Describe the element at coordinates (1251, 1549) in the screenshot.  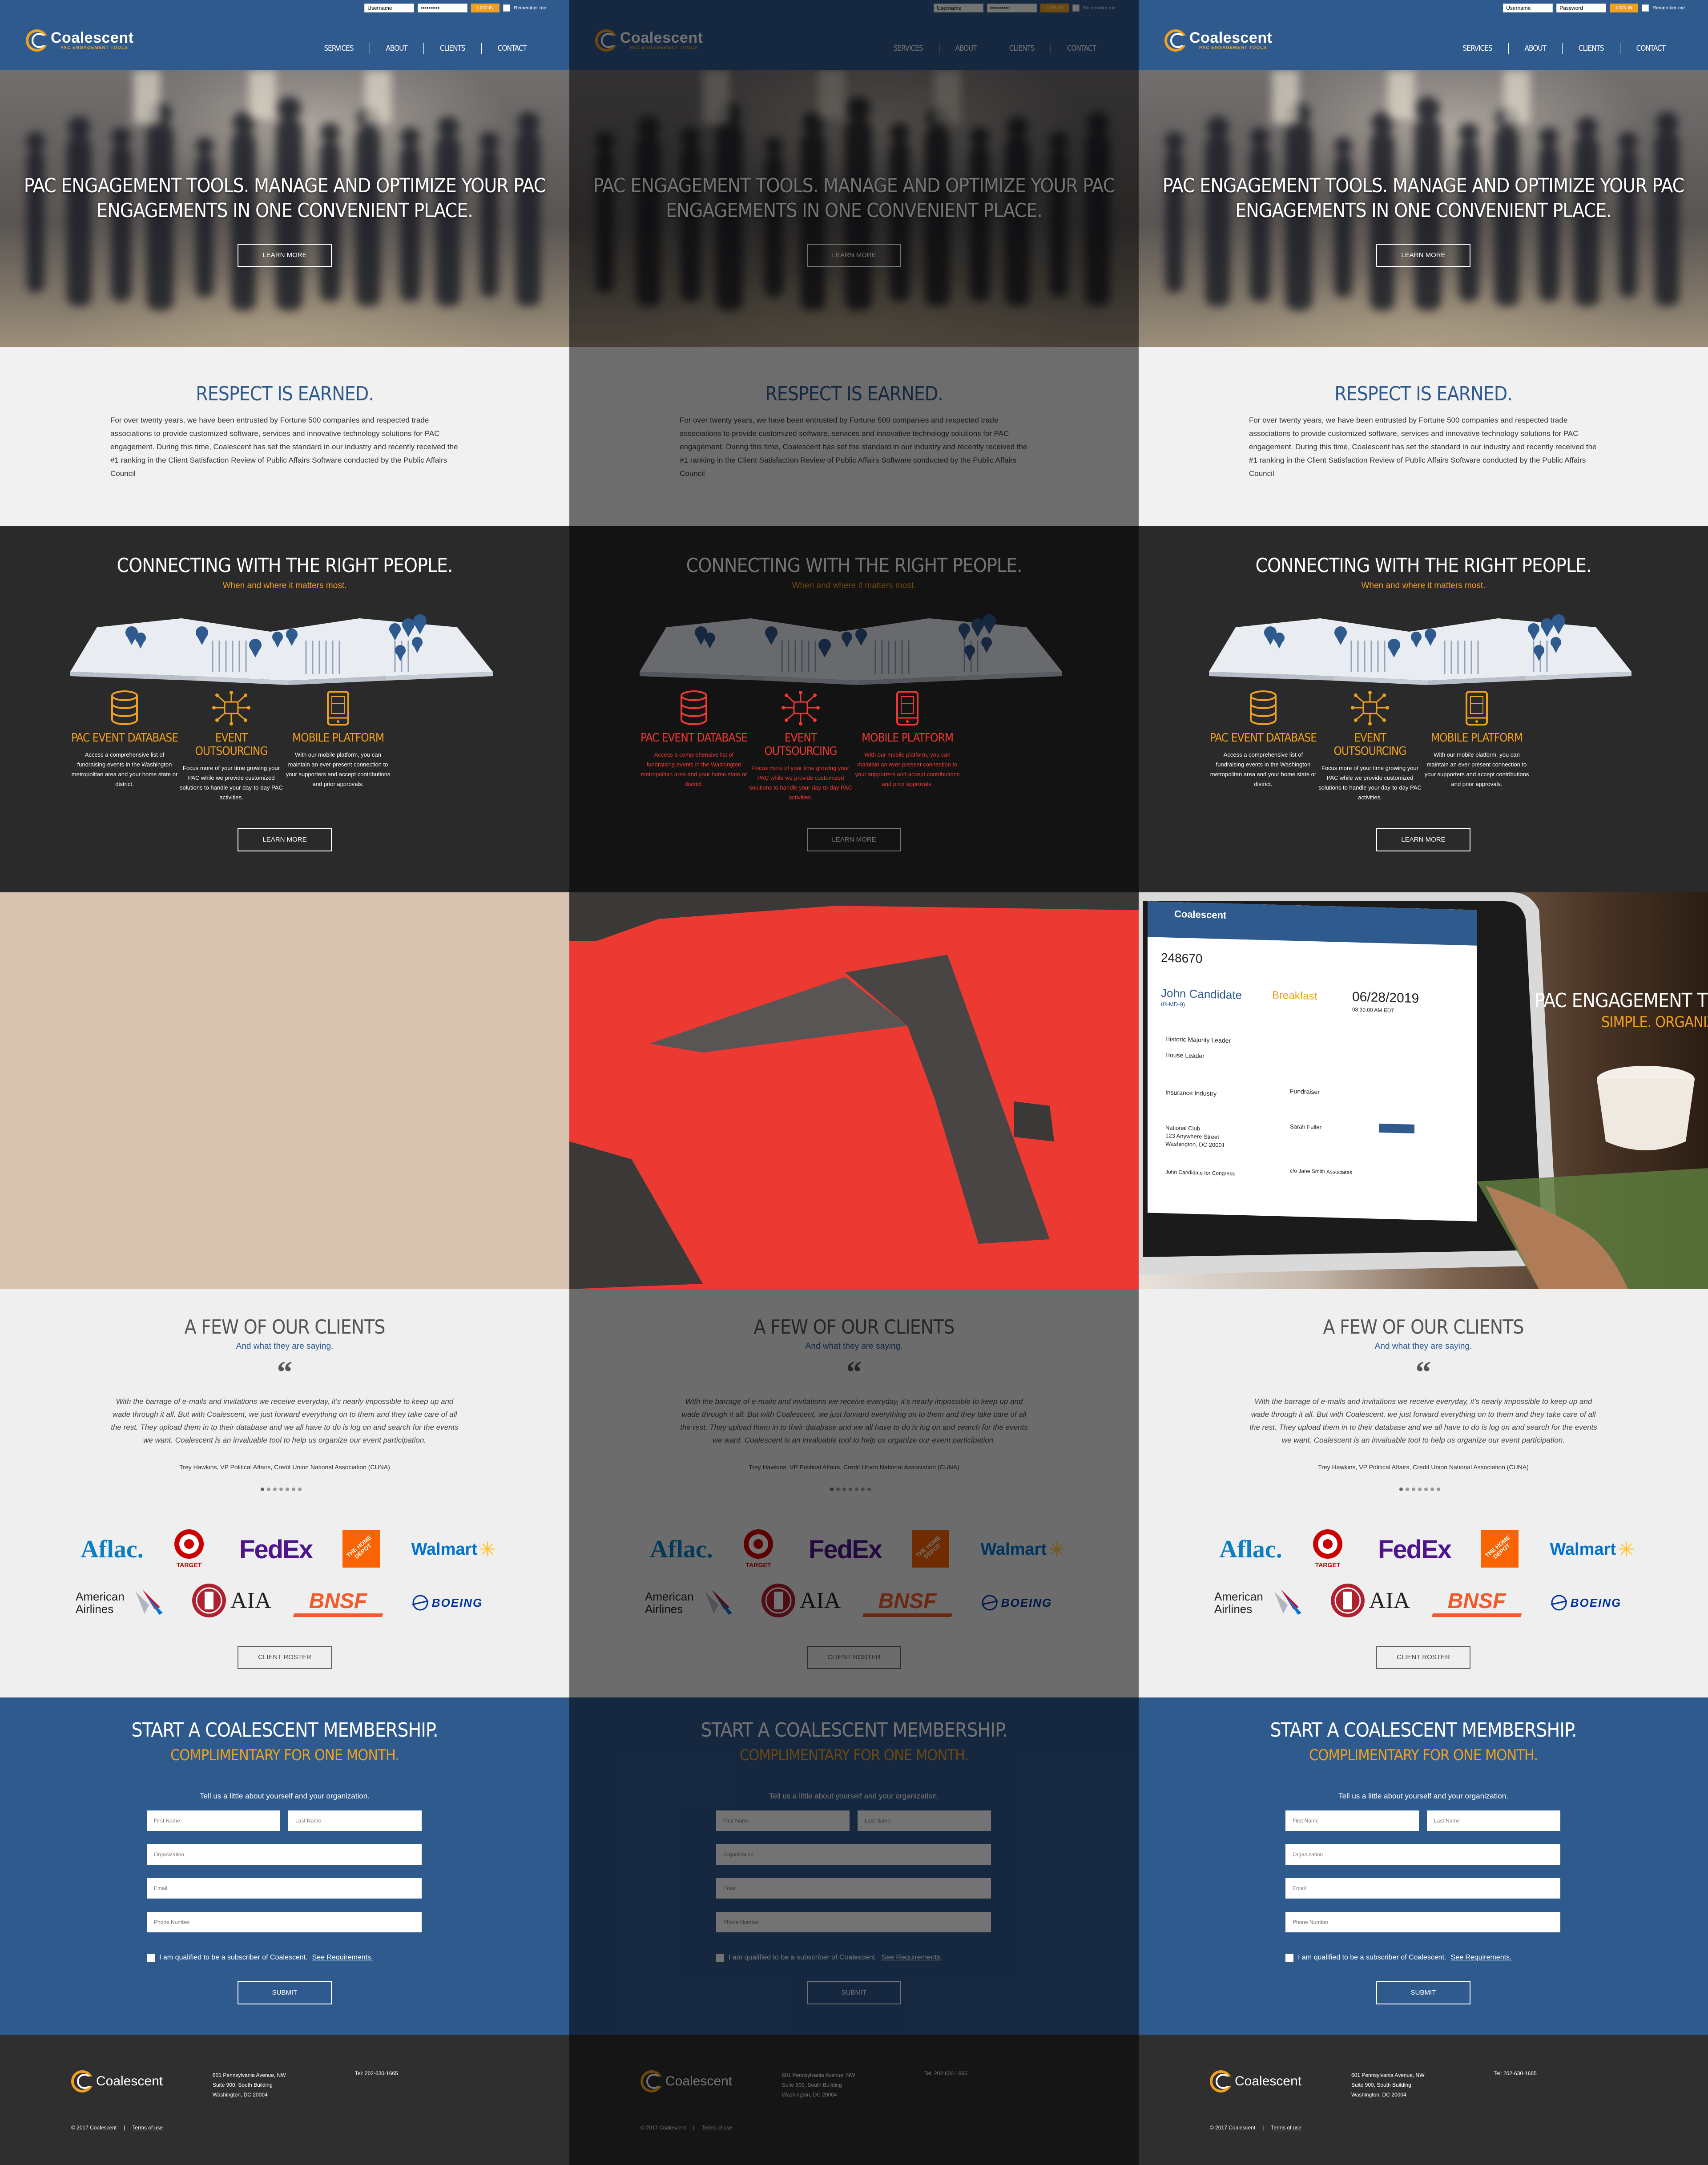
I see `client-logo-aflac: Aflac.` at that location.